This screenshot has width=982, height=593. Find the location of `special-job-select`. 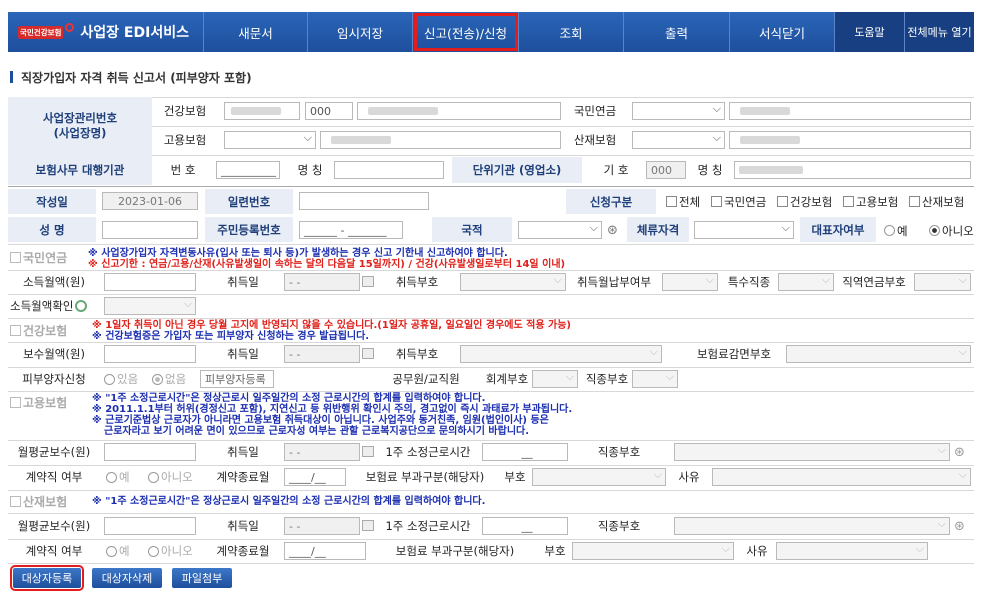

special-job-select is located at coordinates (806, 282).